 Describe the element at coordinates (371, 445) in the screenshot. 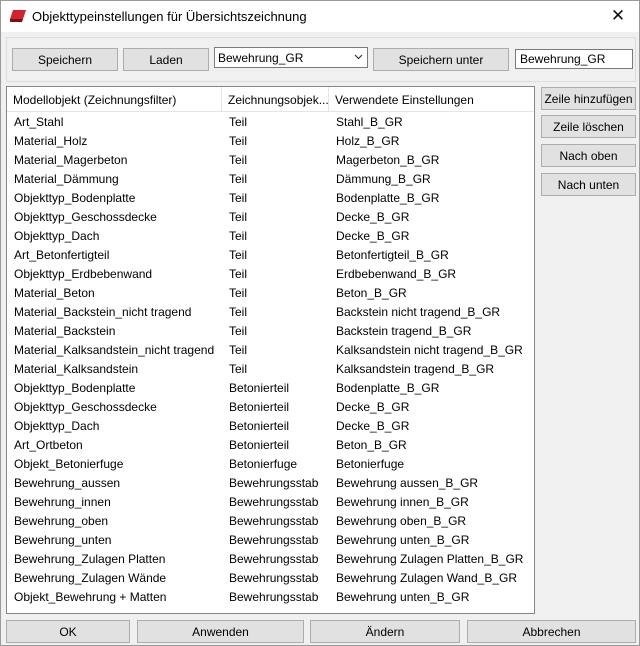

I see `cell-settings: Beton_B_GR` at that location.